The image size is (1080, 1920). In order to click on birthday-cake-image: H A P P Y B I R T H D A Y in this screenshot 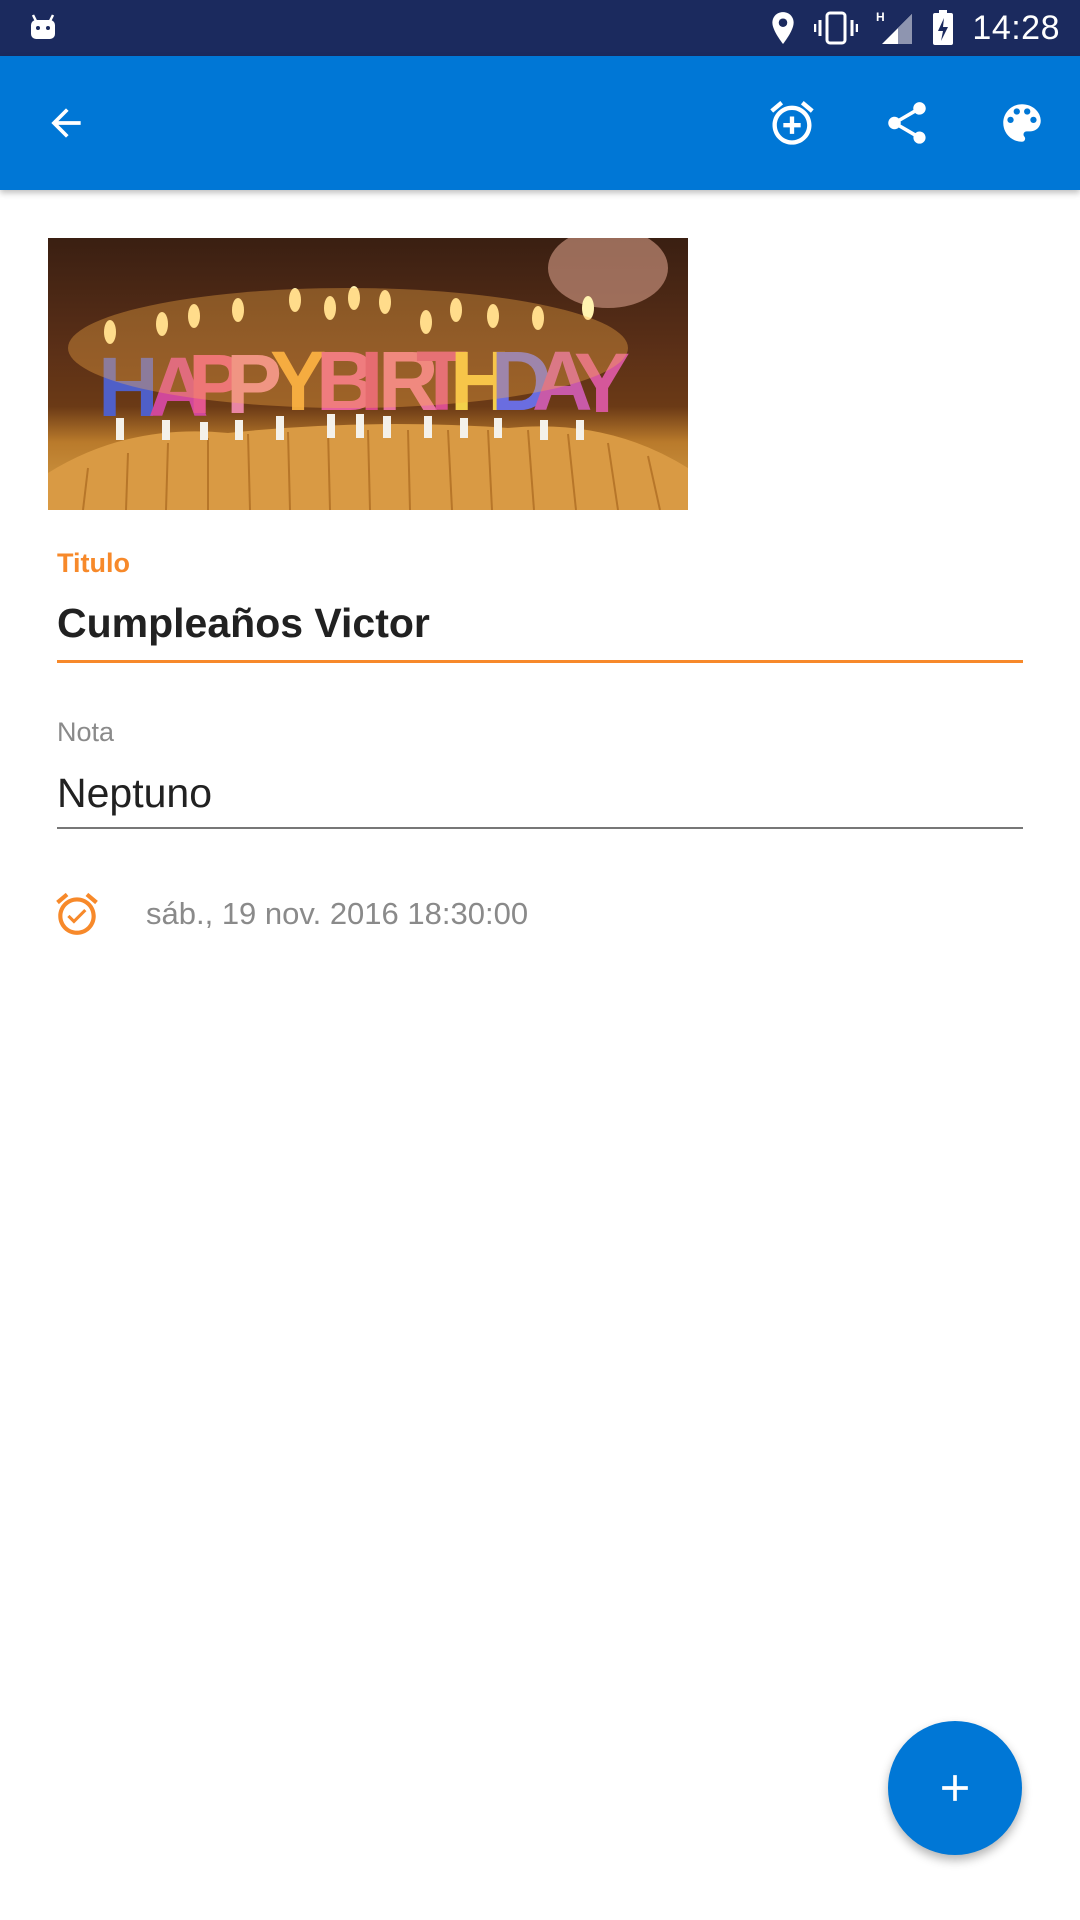, I will do `click(368, 374)`.